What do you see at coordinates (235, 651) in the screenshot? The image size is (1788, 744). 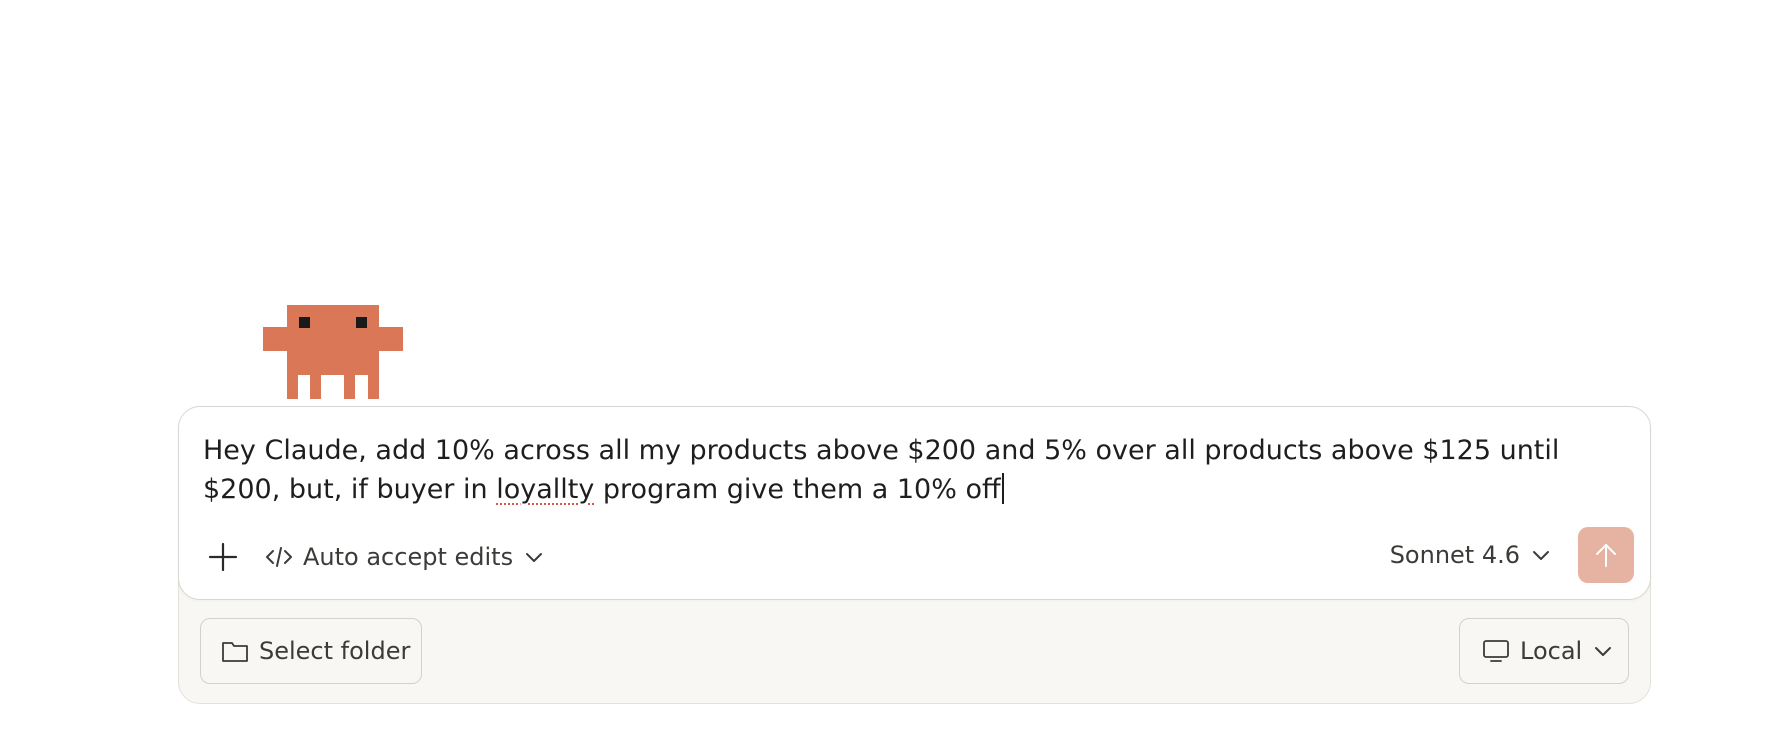 I see `folder-icon` at bounding box center [235, 651].